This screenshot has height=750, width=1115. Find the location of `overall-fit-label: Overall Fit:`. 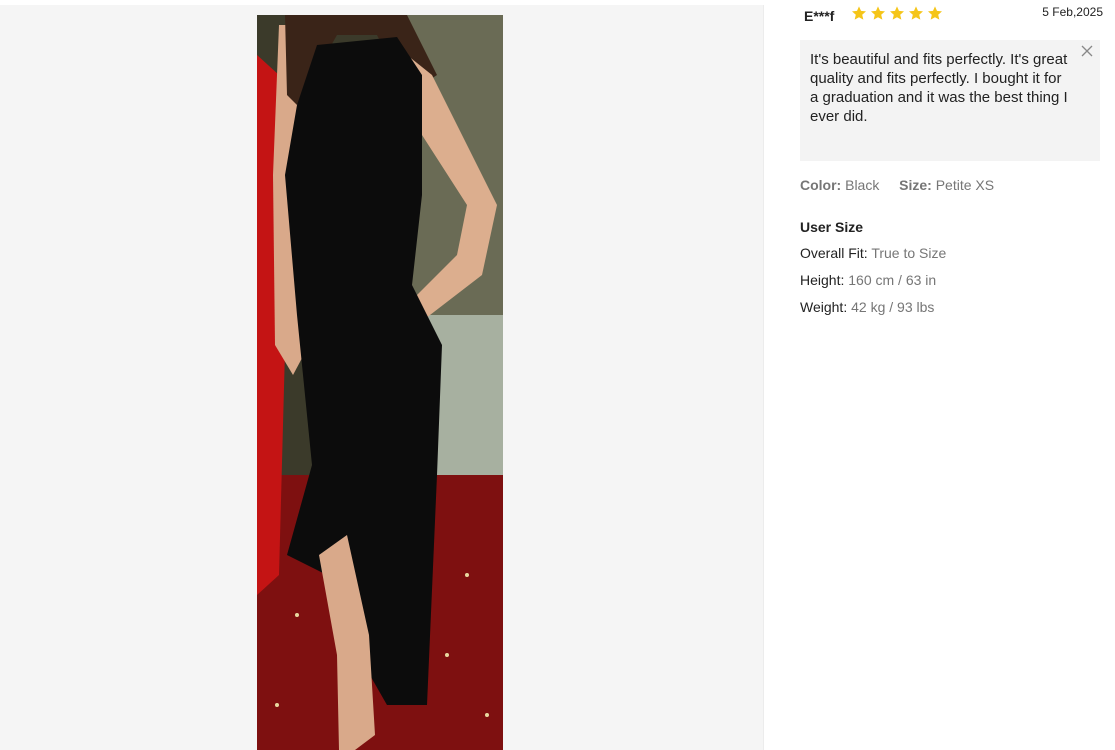

overall-fit-label: Overall Fit: is located at coordinates (834, 253).